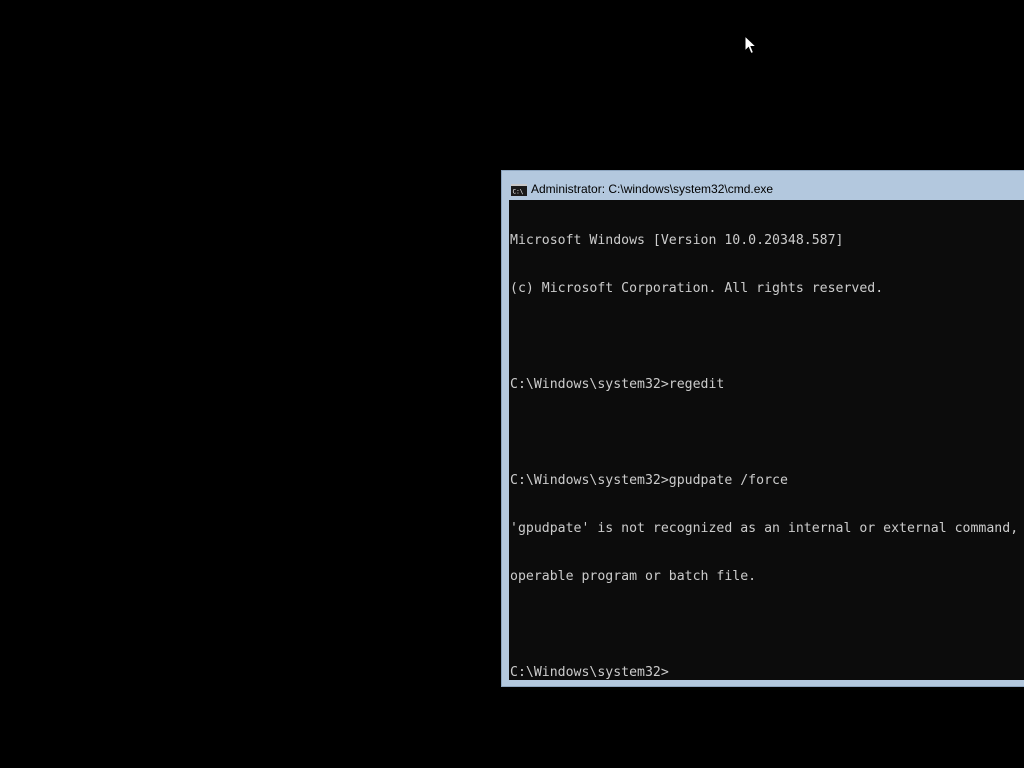 The image size is (1024, 768). Describe the element at coordinates (751, 44) in the screenshot. I see `mouse-pointer-icon` at that location.